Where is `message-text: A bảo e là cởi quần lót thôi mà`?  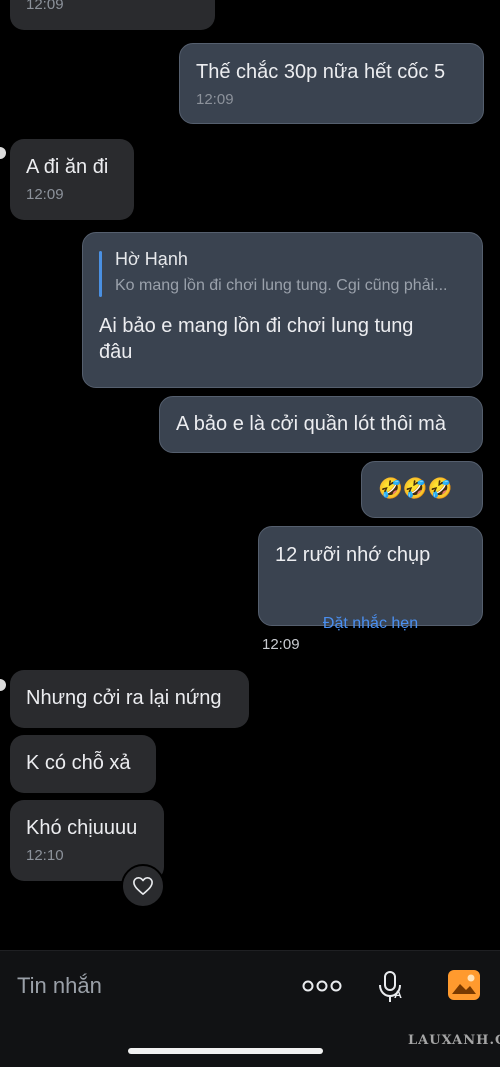
message-text: A bảo e là cởi quần lót thôi mà is located at coordinates (311, 424).